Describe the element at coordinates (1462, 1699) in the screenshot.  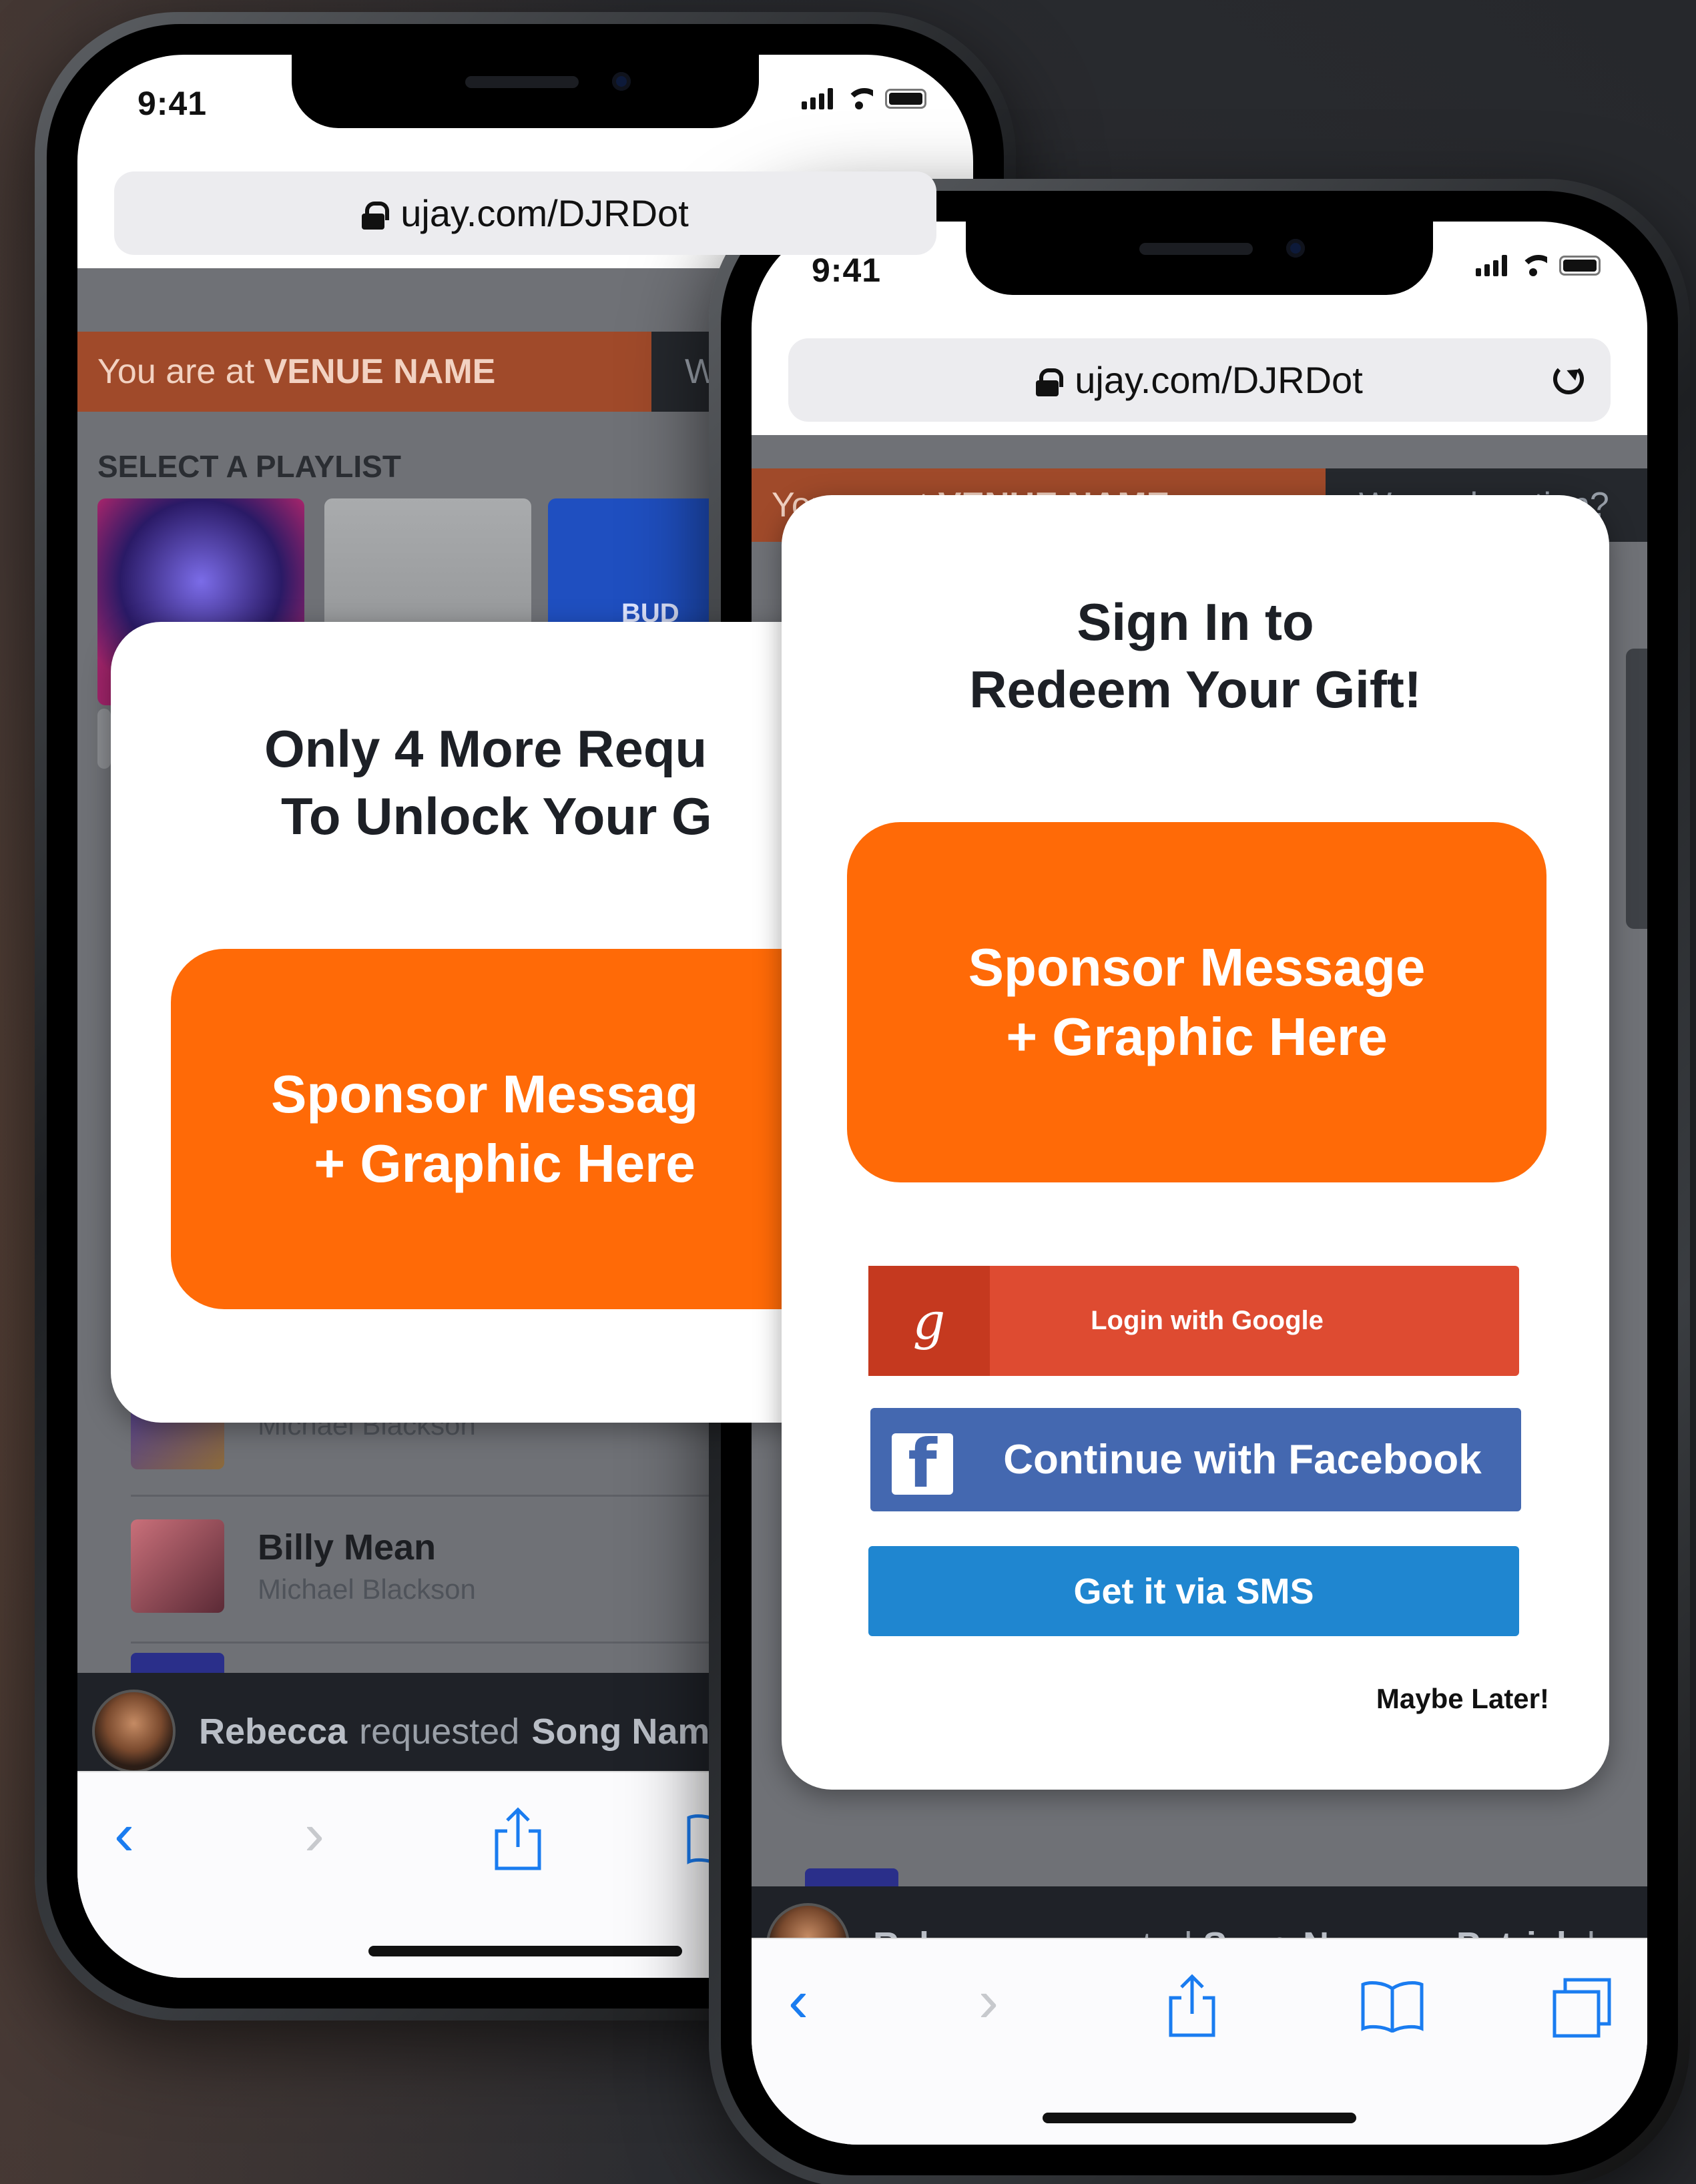
I see `maybe-later-link: Maybe Later!` at that location.